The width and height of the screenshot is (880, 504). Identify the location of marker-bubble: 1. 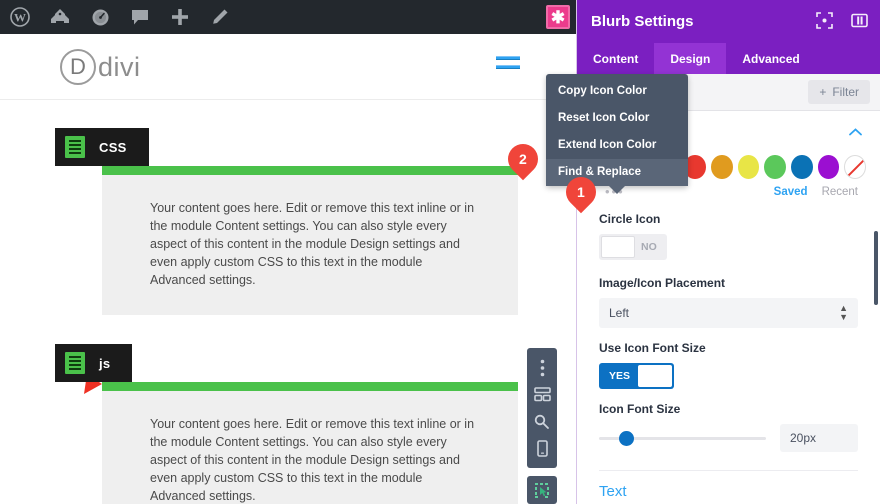
(581, 192).